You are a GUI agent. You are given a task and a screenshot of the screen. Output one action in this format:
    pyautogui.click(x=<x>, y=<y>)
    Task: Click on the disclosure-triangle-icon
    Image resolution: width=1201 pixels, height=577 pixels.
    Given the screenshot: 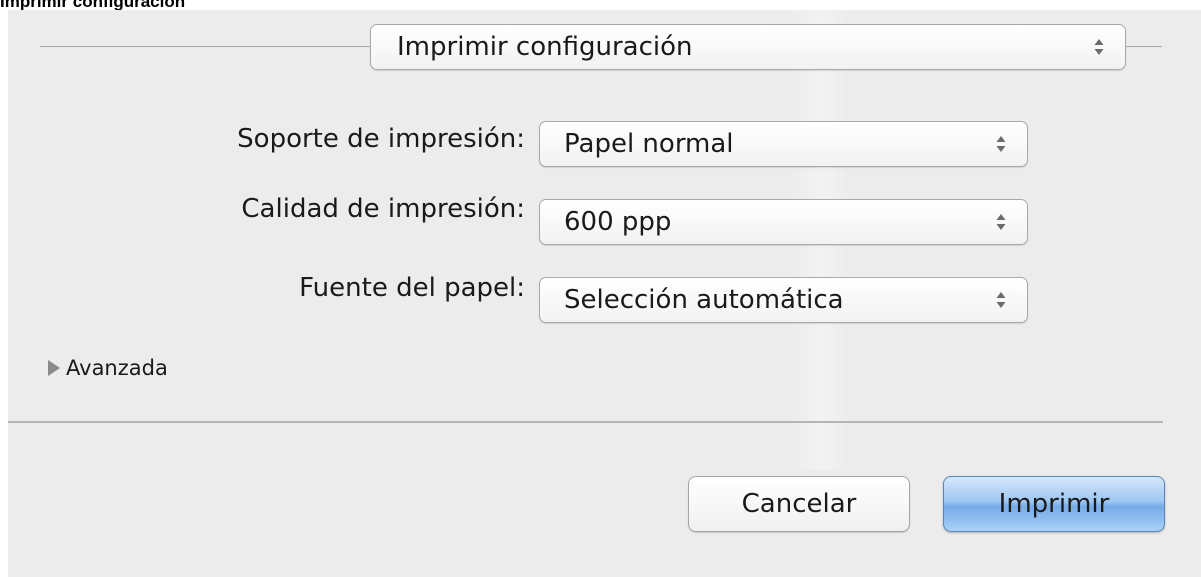 What is the action you would take?
    pyautogui.click(x=54, y=368)
    